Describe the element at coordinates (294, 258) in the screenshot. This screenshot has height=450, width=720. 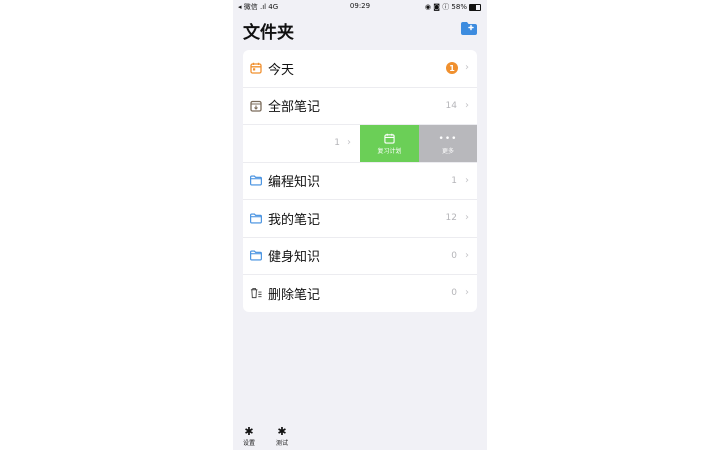
I see `folder-label: 健身知识` at that location.